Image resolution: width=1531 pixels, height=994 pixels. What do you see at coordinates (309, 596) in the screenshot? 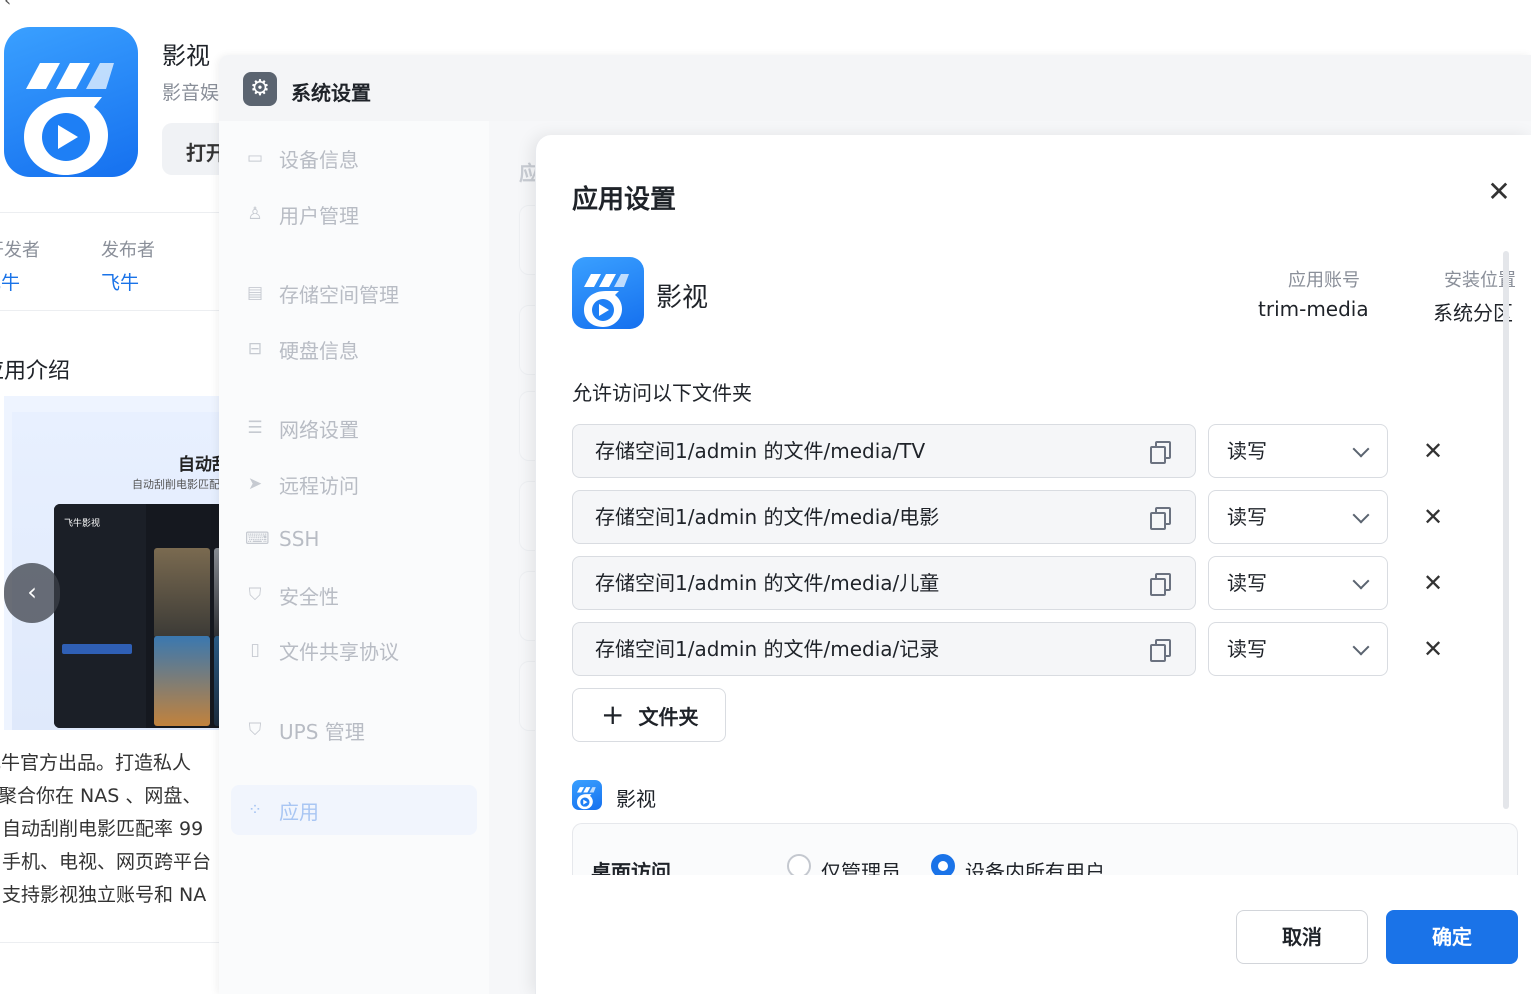
I see `sidebar-item-label: 安全性` at bounding box center [309, 596].